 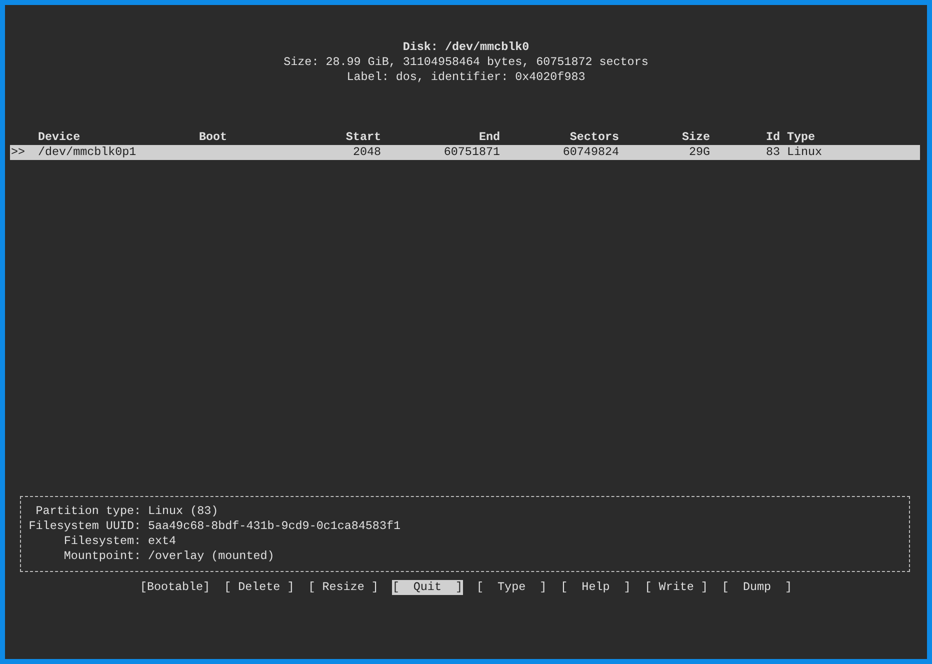 I want to click on disk-title: Disk: /dev/mmcblk0, so click(x=466, y=47).